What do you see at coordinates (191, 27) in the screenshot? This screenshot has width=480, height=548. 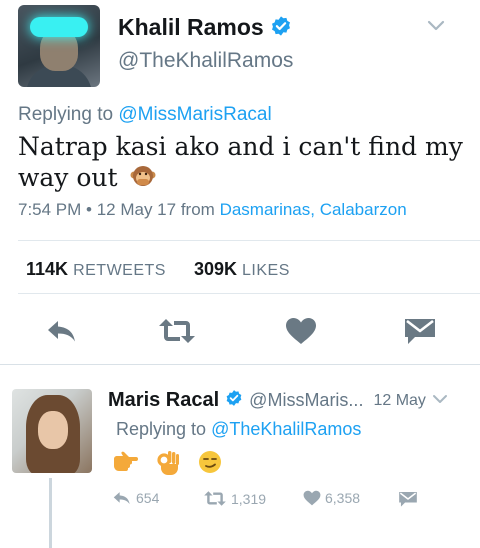 I see `author-name: Khalil Ramos` at bounding box center [191, 27].